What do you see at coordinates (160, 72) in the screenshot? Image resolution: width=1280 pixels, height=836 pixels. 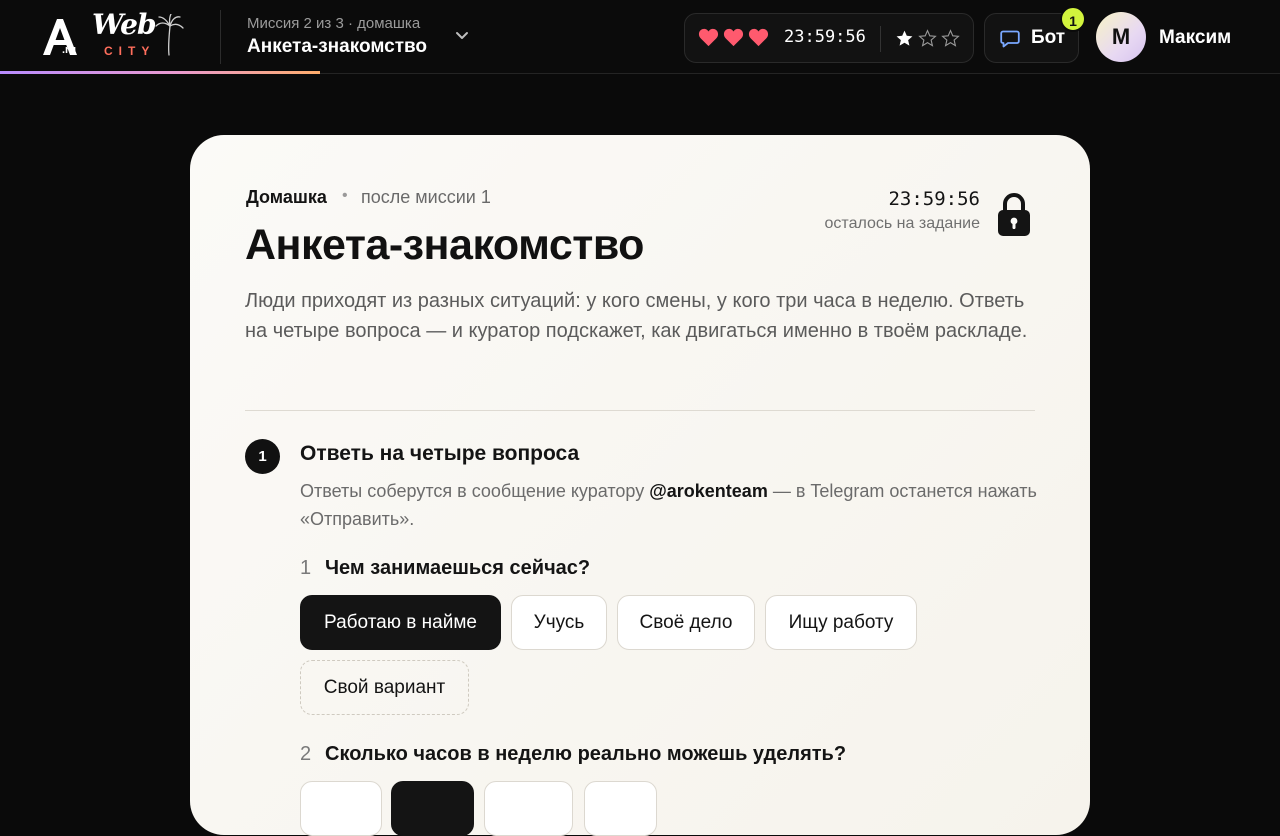 I see `mission-progress-bar` at bounding box center [160, 72].